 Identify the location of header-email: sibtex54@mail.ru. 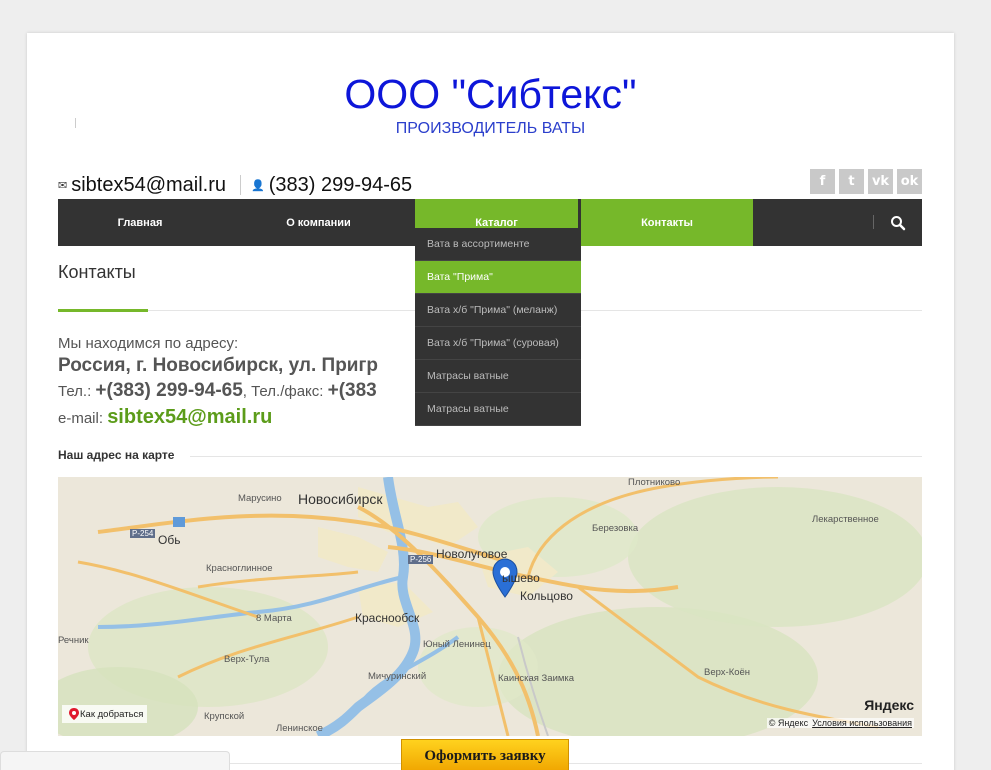
(148, 185).